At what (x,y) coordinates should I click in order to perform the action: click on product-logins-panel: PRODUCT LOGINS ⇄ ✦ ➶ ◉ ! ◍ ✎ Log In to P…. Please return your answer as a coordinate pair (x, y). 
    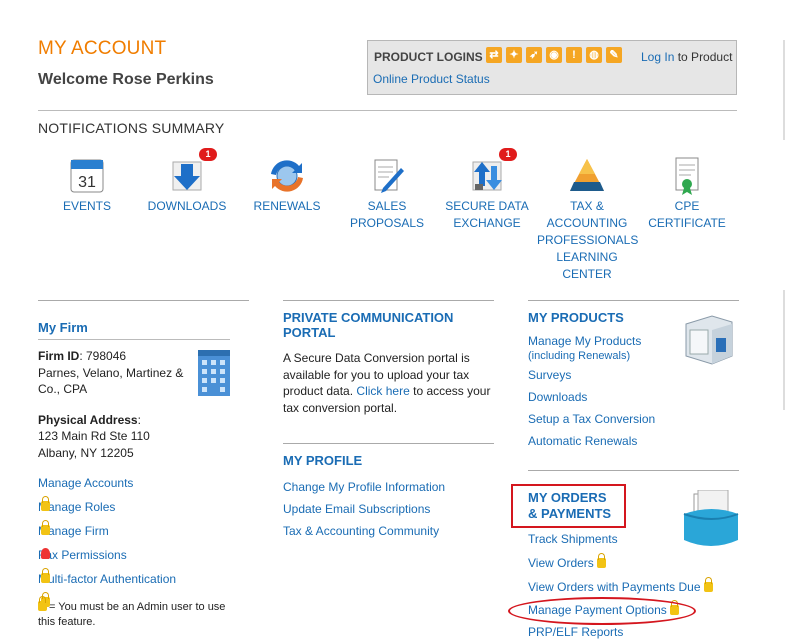
    Looking at the image, I should click on (552, 67).